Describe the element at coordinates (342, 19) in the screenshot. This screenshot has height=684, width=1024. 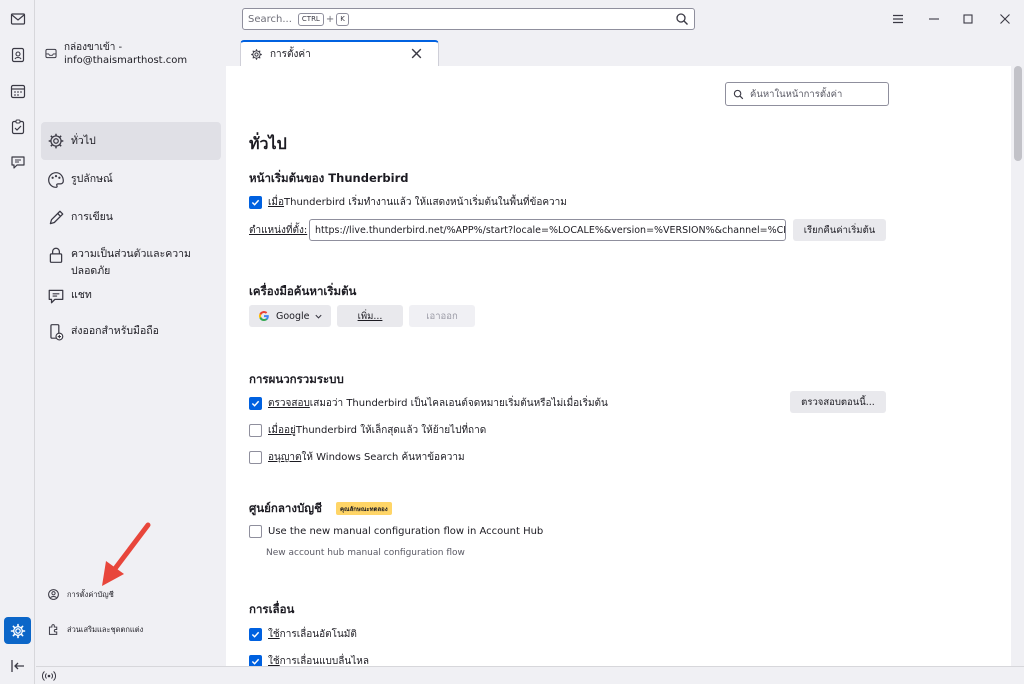
I see `shortcut-key-k: K` at that location.